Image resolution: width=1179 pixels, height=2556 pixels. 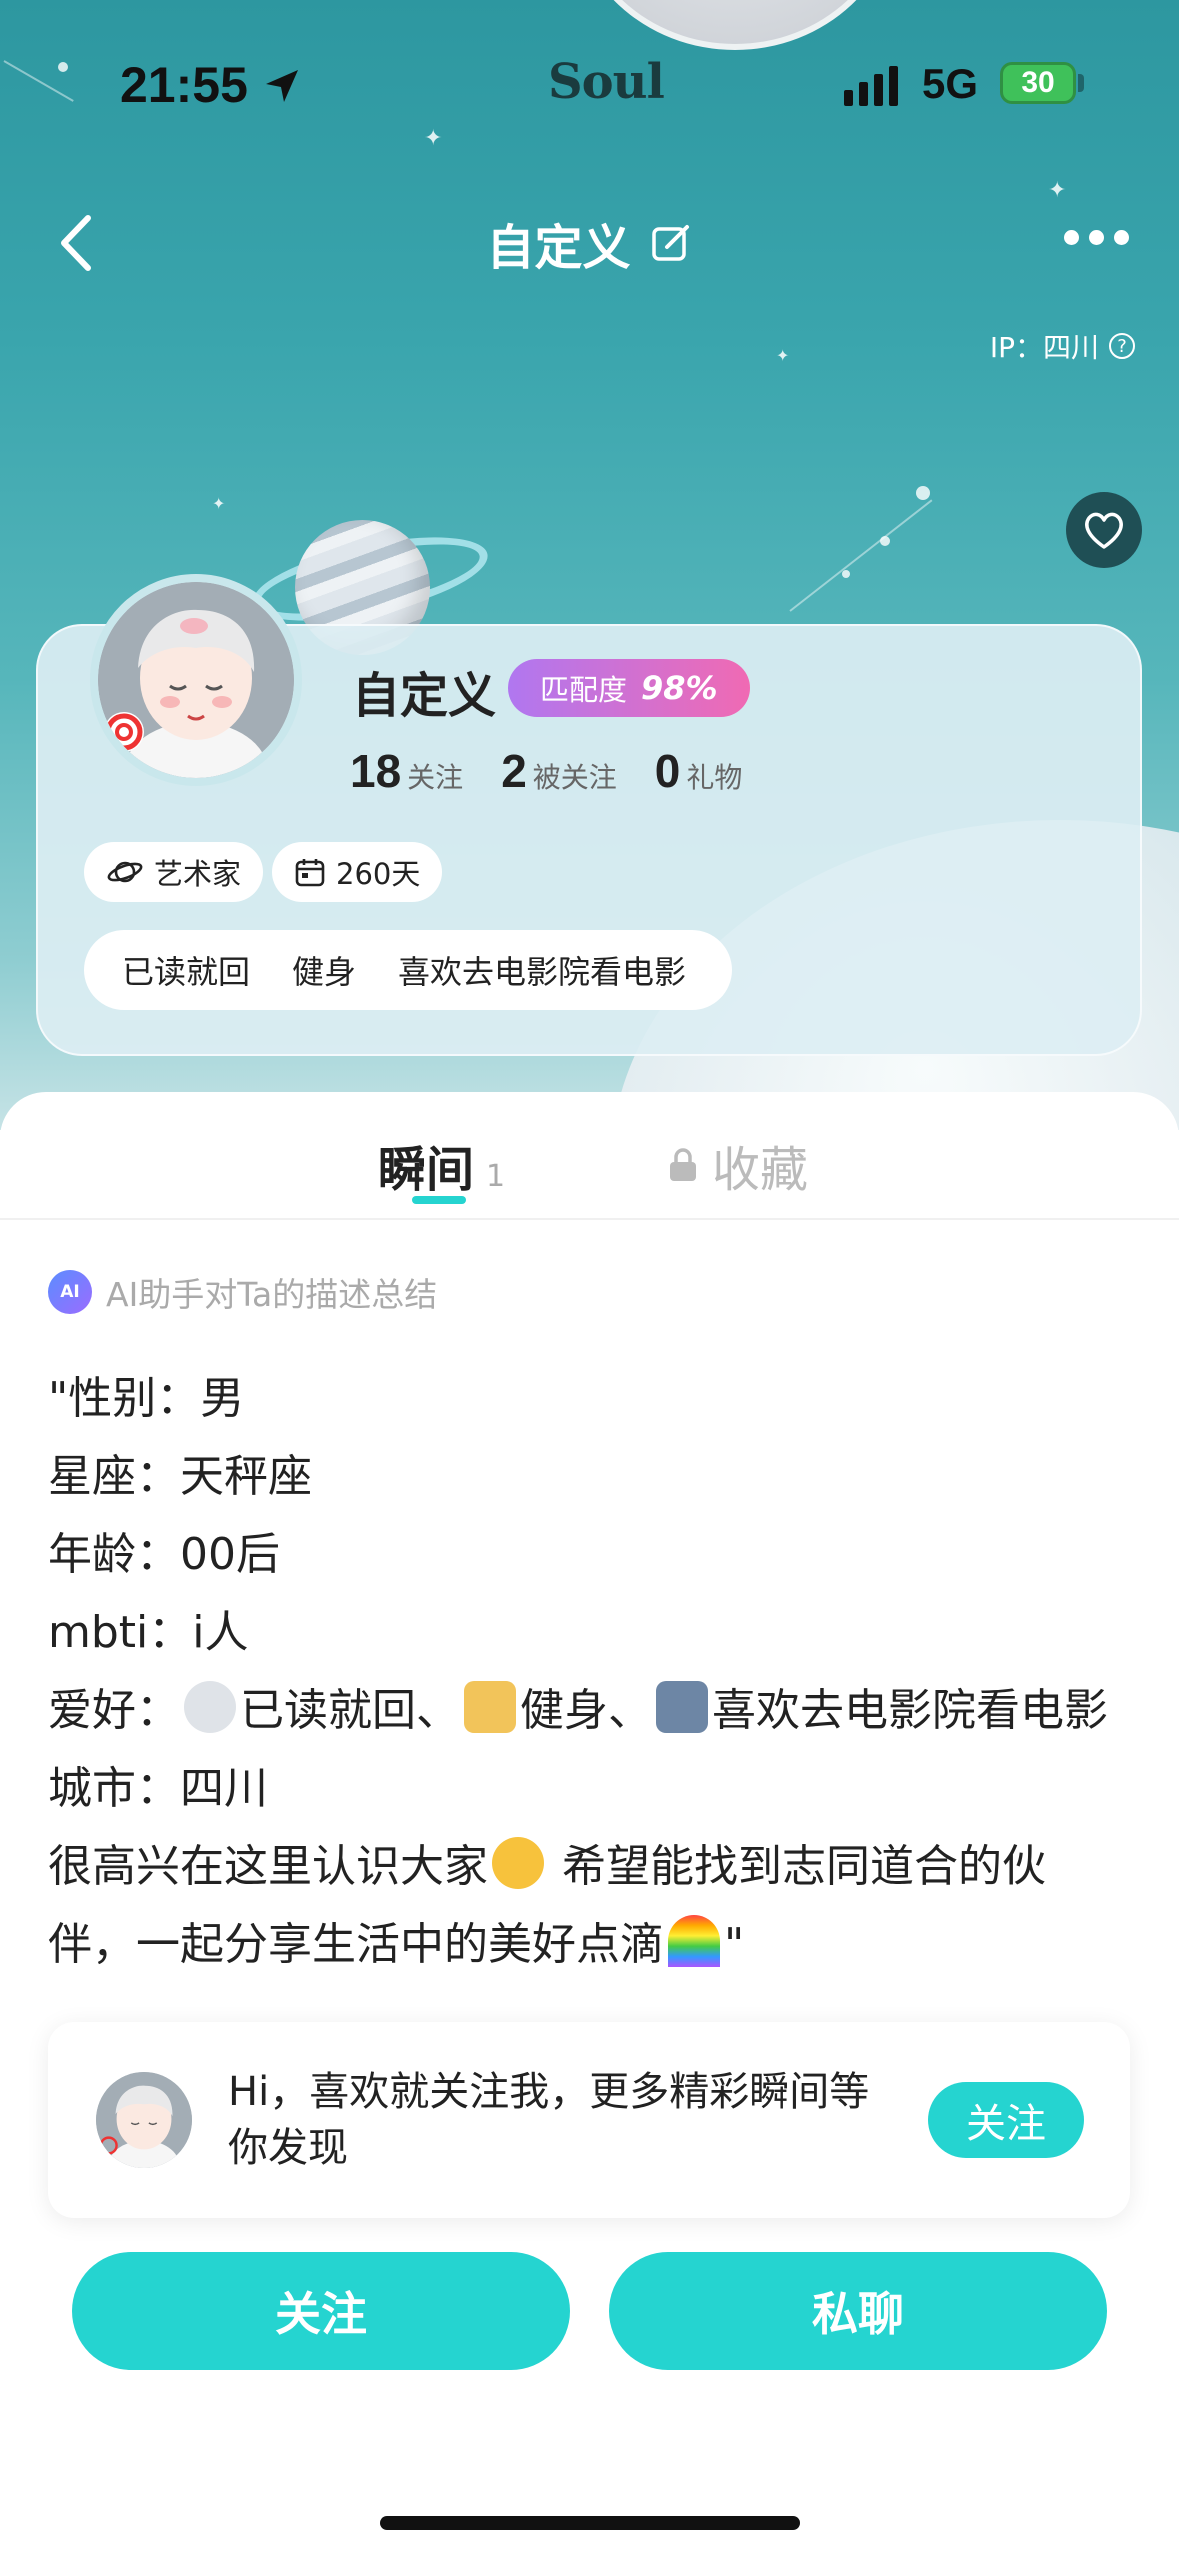 I want to click on content-tabs: 瞬间 1 收藏, so click(x=589, y=1170).